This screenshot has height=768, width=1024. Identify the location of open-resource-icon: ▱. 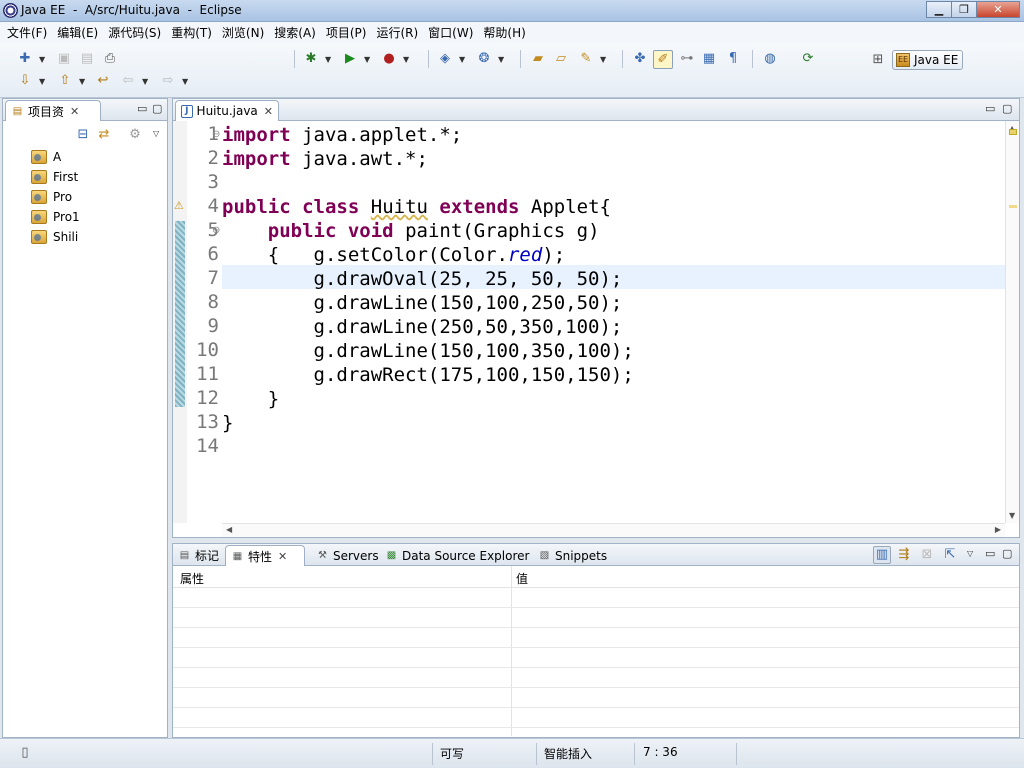
(561, 59).